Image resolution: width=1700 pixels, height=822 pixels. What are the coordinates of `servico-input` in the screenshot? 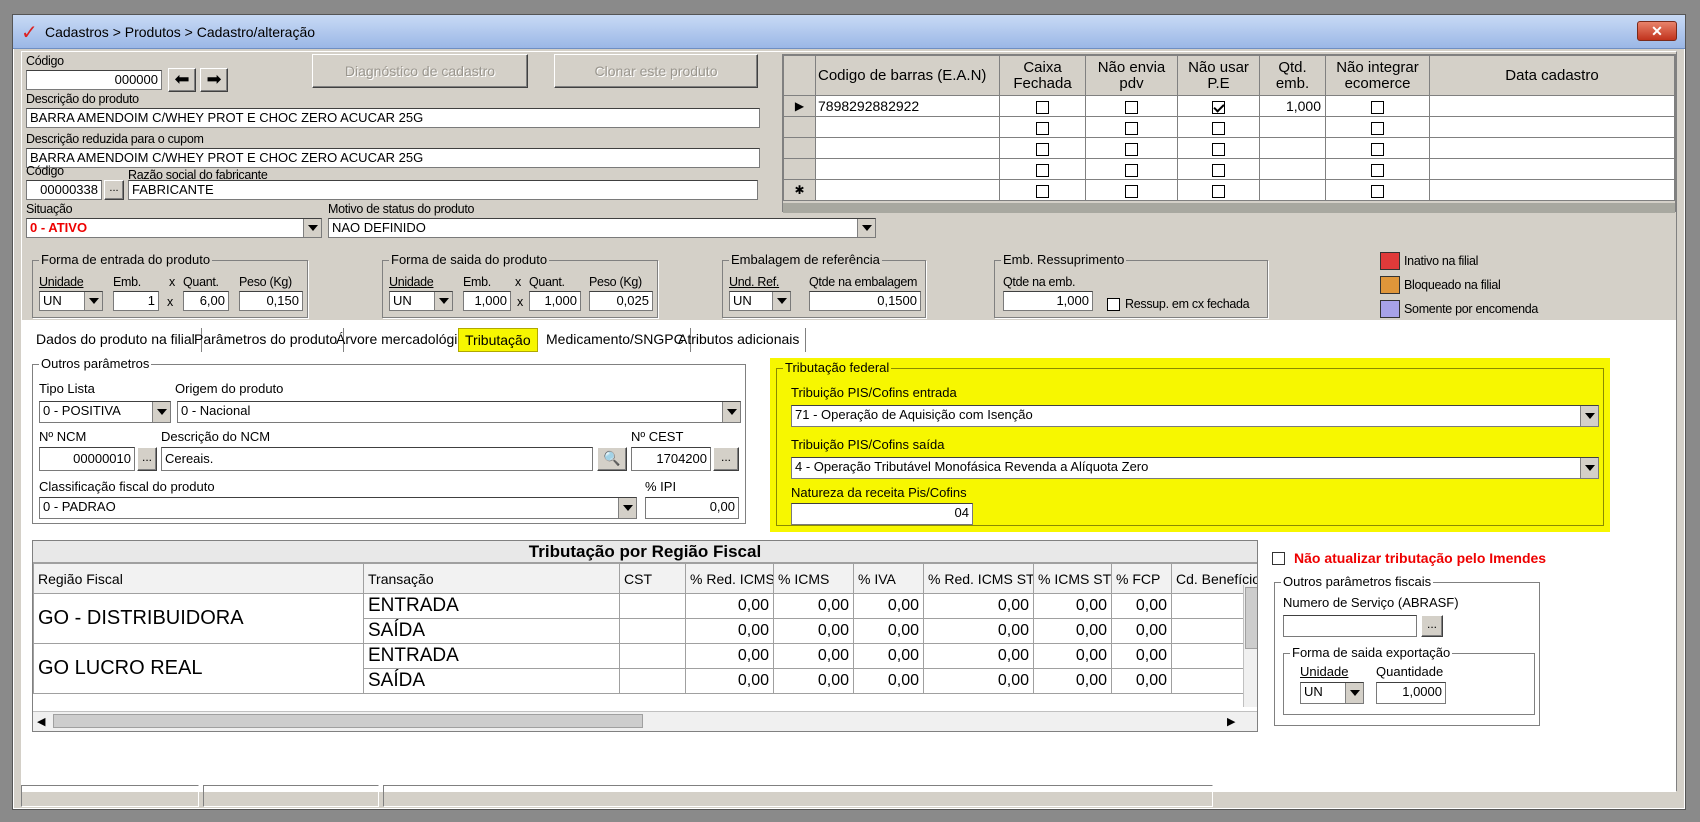 It's located at (1350, 626).